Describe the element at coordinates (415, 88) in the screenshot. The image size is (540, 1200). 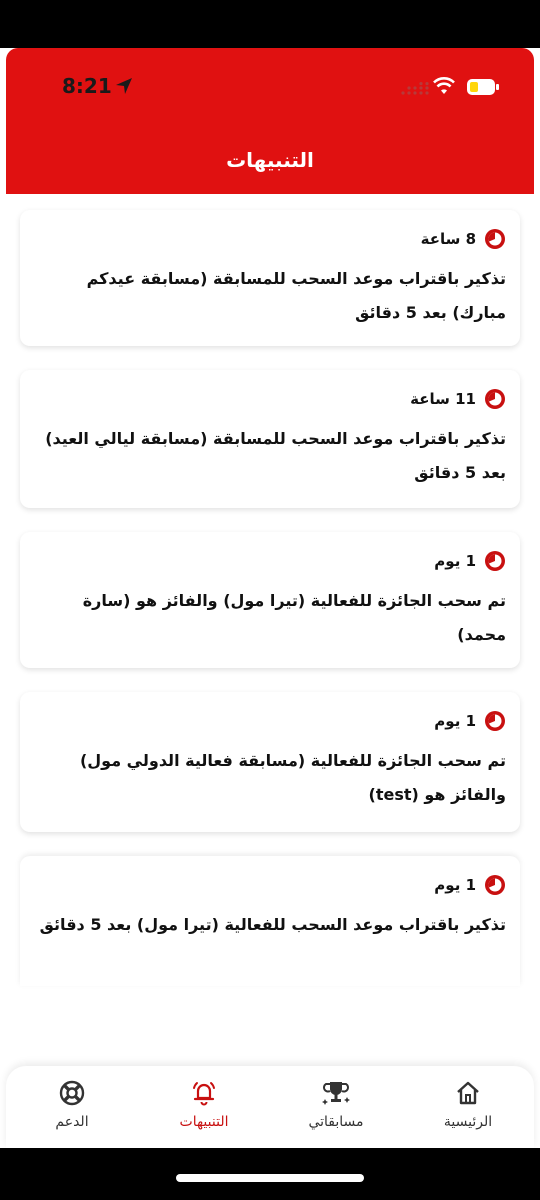
I see `cellular-signal-icon` at that location.